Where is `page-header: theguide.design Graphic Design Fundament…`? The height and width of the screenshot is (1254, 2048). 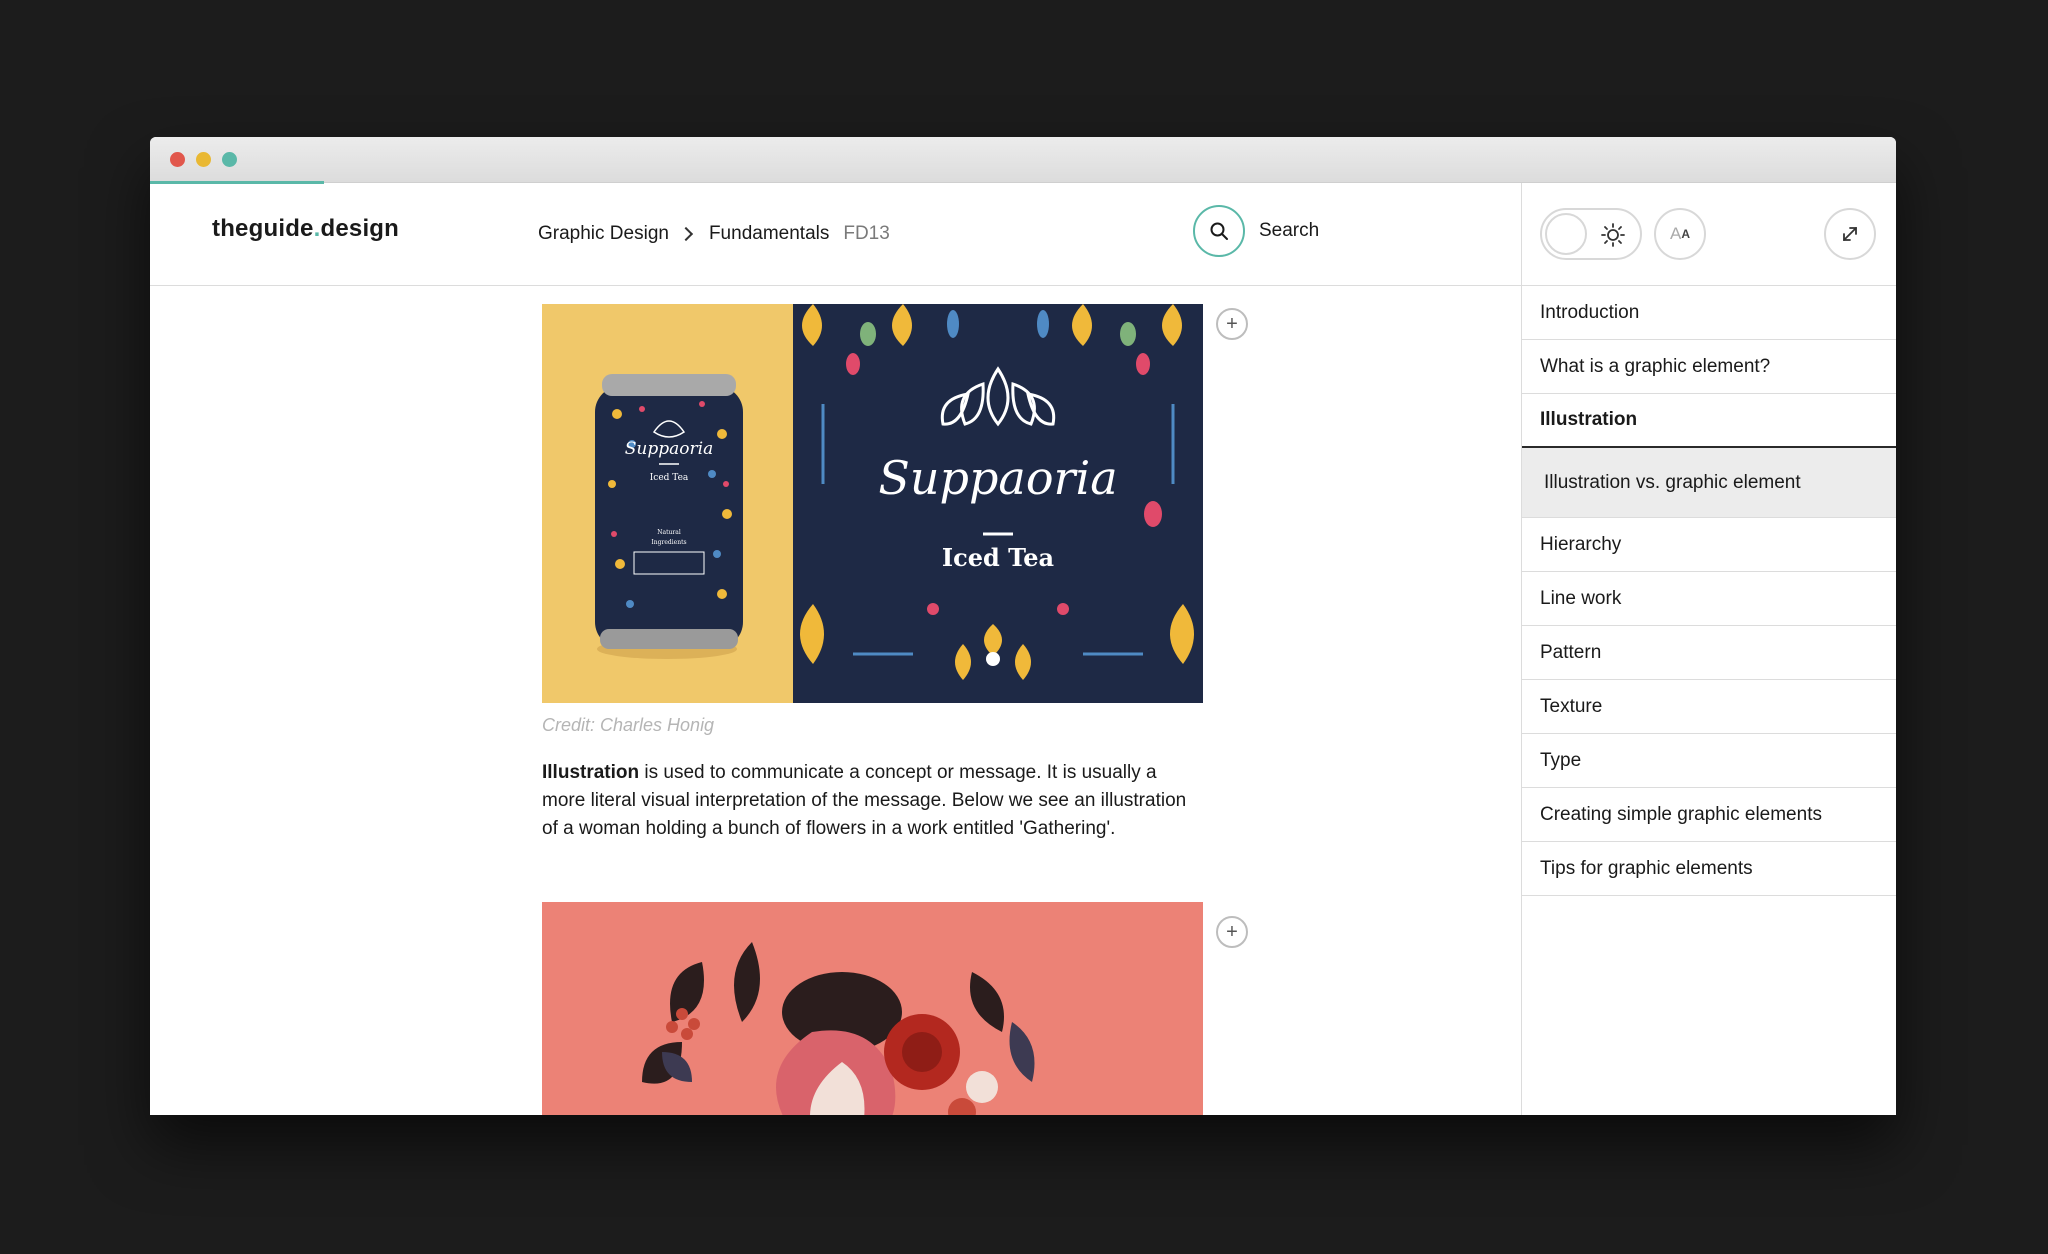 page-header: theguide.design Graphic Design Fundament… is located at coordinates (835, 234).